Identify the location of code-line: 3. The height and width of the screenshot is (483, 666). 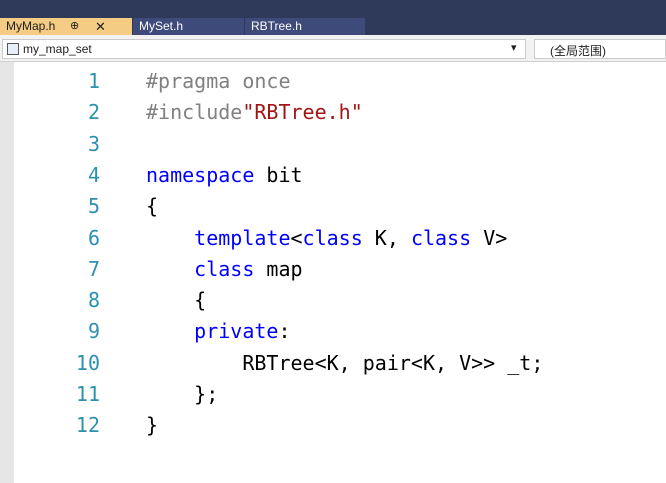
(333, 144).